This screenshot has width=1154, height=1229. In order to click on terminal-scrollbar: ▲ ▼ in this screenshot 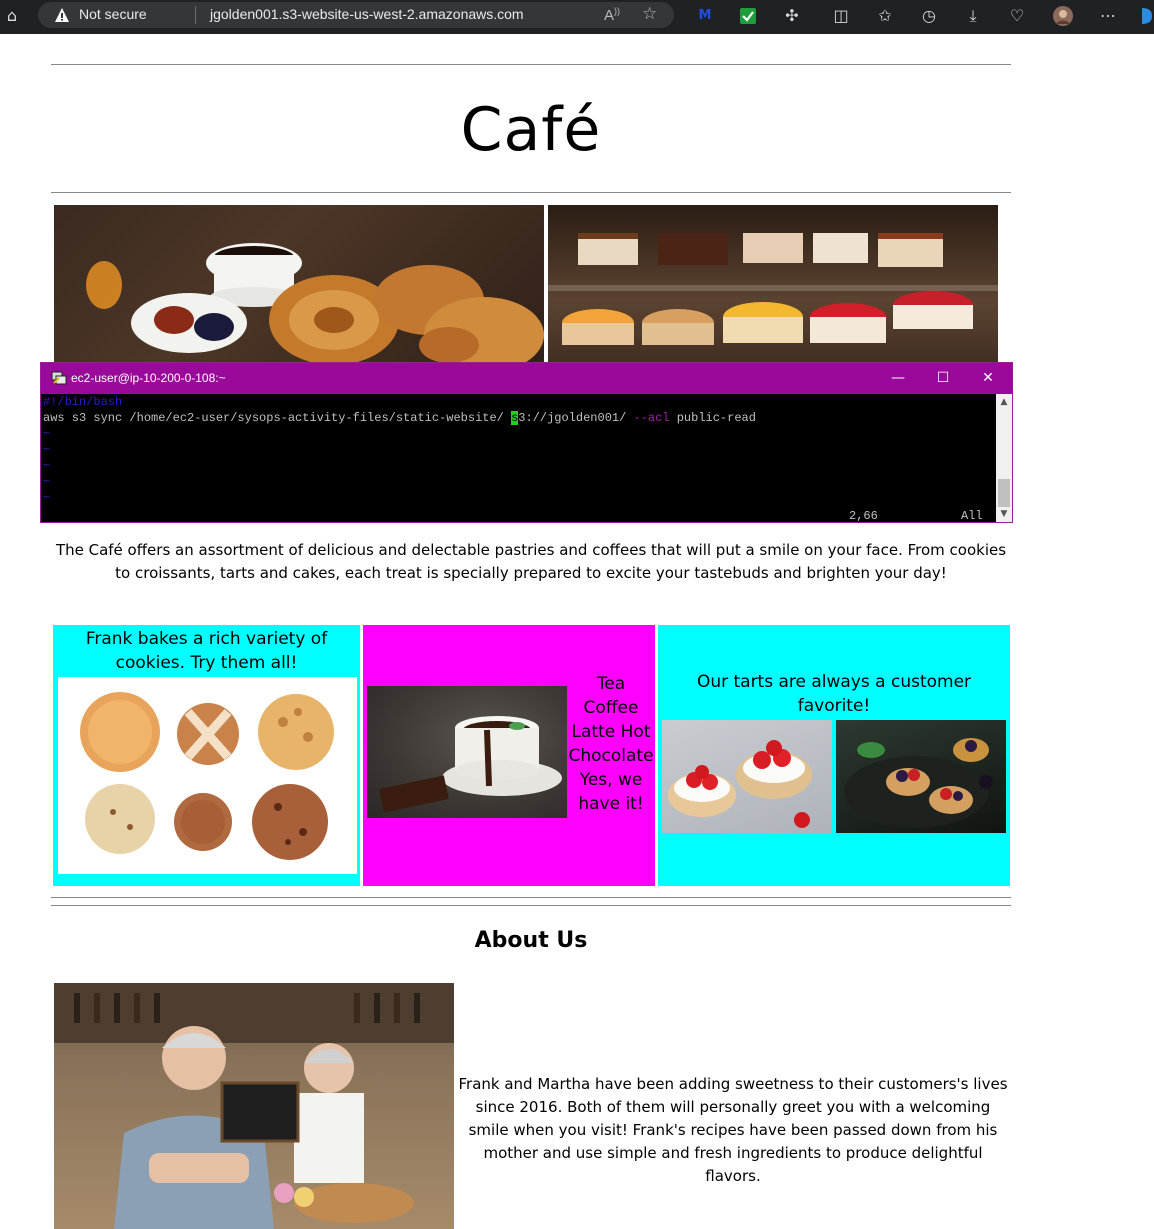, I will do `click(1004, 458)`.